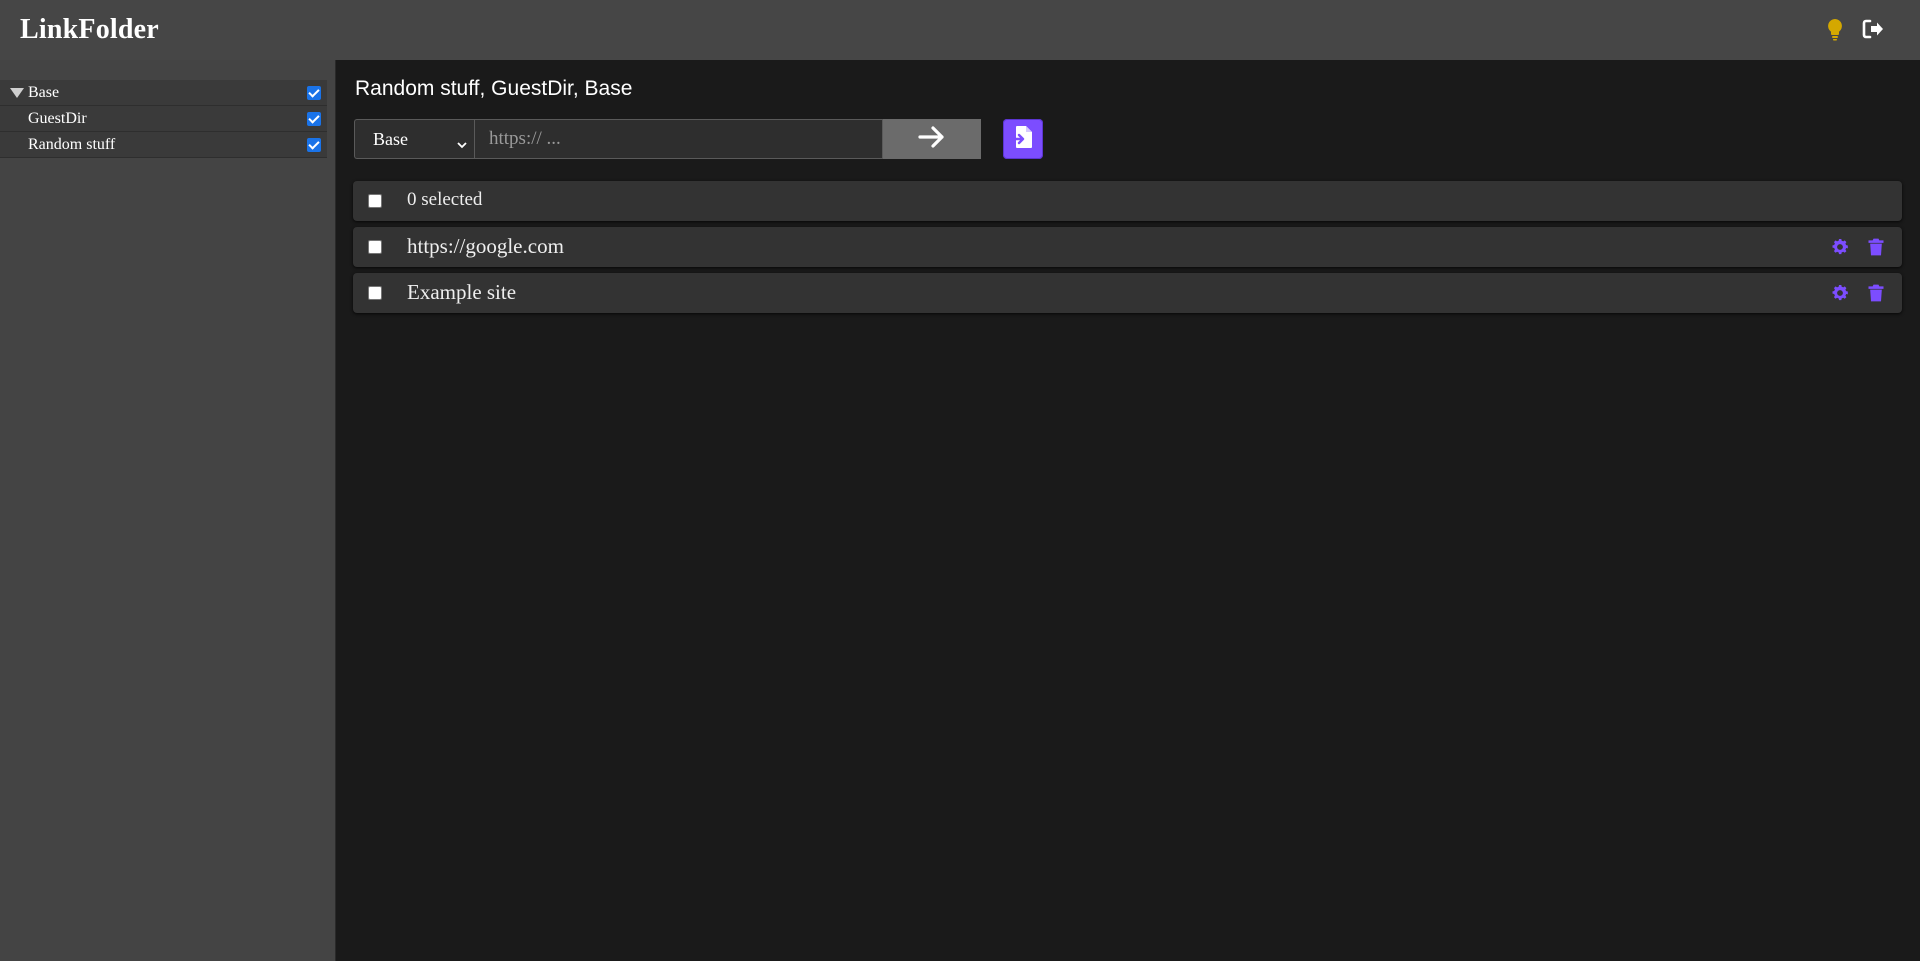  I want to click on sidebar-item-label: Random stuff, so click(72, 144).